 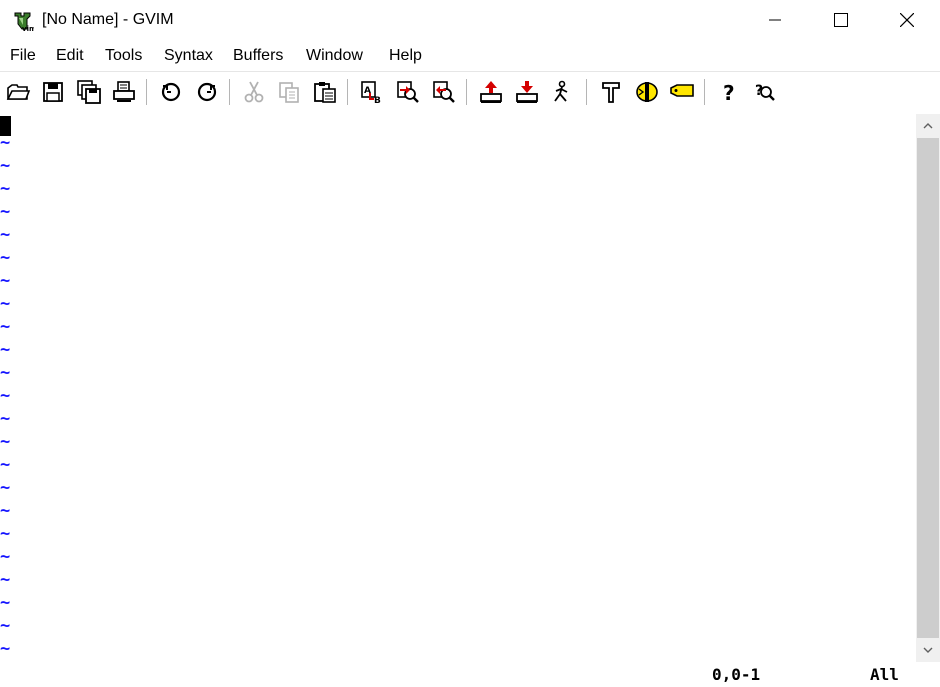 I want to click on find-prev-button, so click(x=444, y=92).